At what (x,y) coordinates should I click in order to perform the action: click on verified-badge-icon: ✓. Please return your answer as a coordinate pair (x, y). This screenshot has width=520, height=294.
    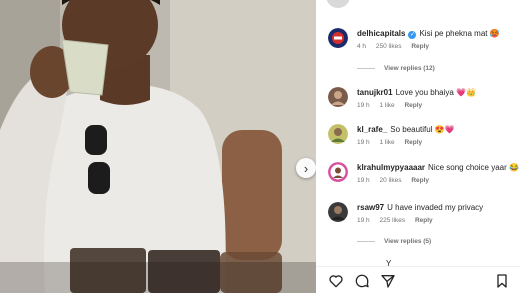
    Looking at the image, I should click on (412, 35).